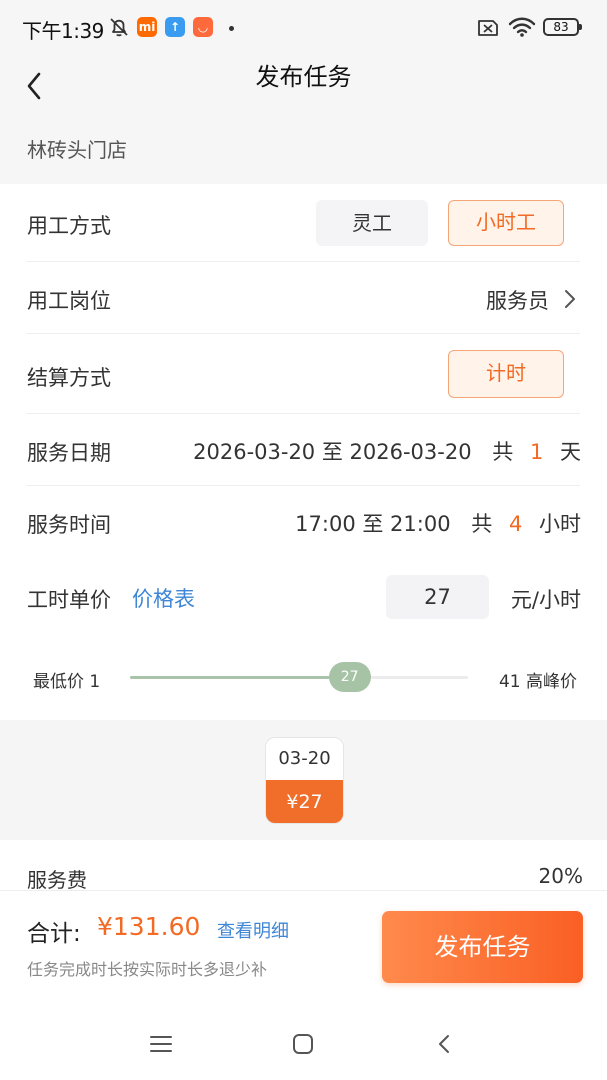 The image size is (607, 1080). I want to click on unit-price-unit: 元/小时, so click(545, 600).